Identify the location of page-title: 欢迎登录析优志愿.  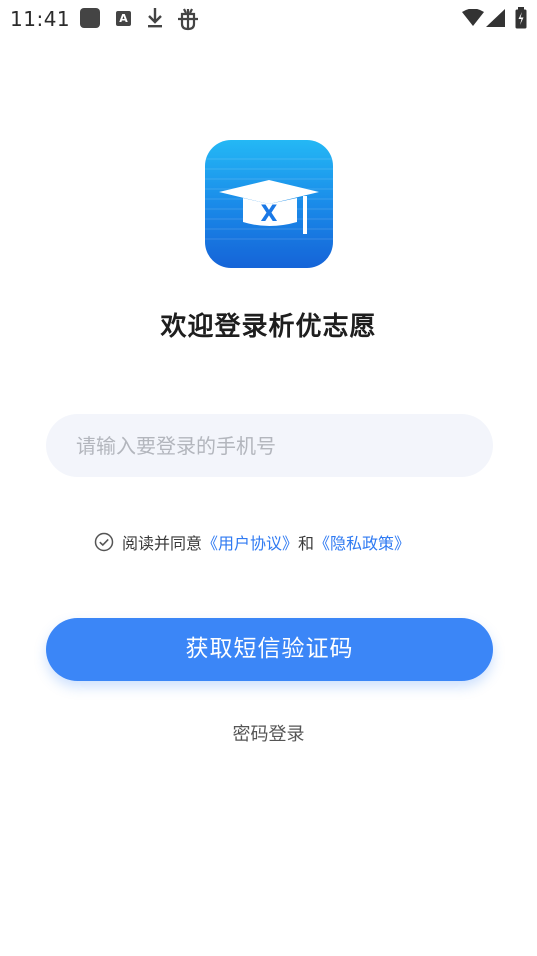
(268, 327).